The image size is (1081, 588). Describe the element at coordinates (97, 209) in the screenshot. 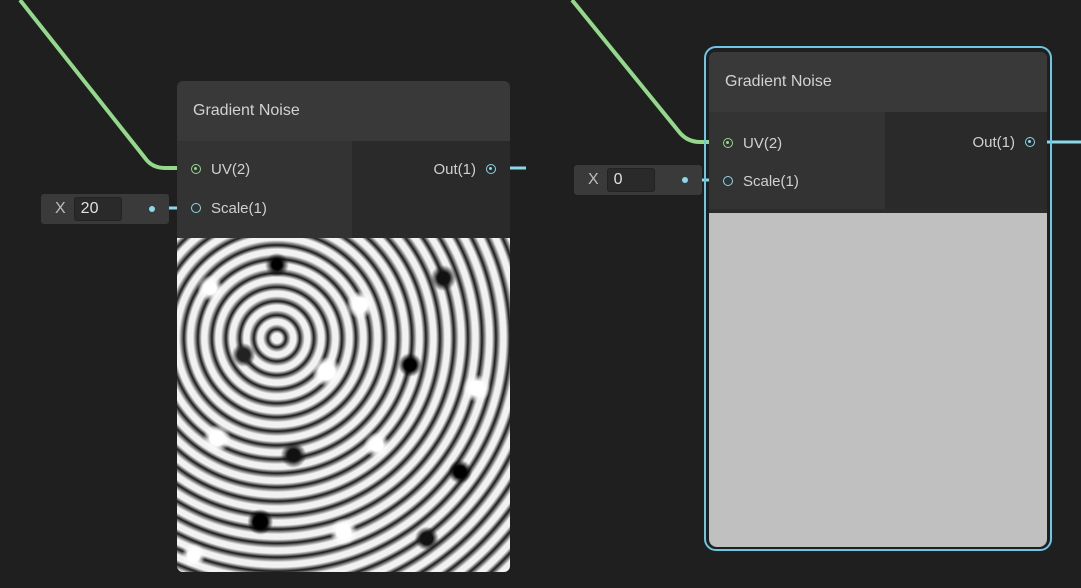

I see `scale-value-input: 20` at that location.